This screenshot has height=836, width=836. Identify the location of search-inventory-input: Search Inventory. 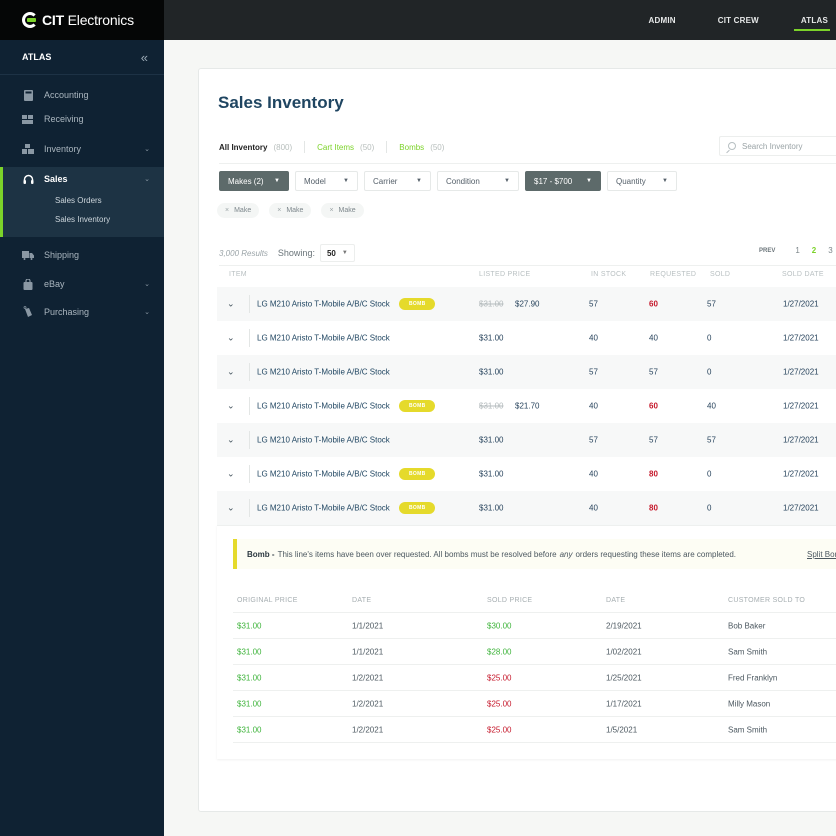
(777, 146).